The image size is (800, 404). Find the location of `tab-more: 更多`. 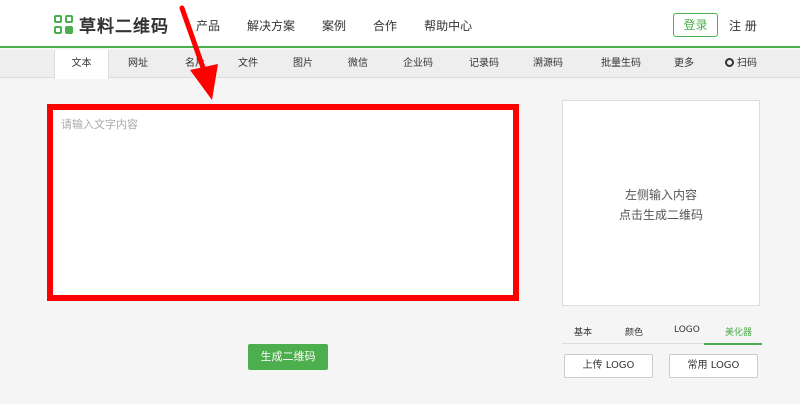

tab-more: 更多 is located at coordinates (684, 64).